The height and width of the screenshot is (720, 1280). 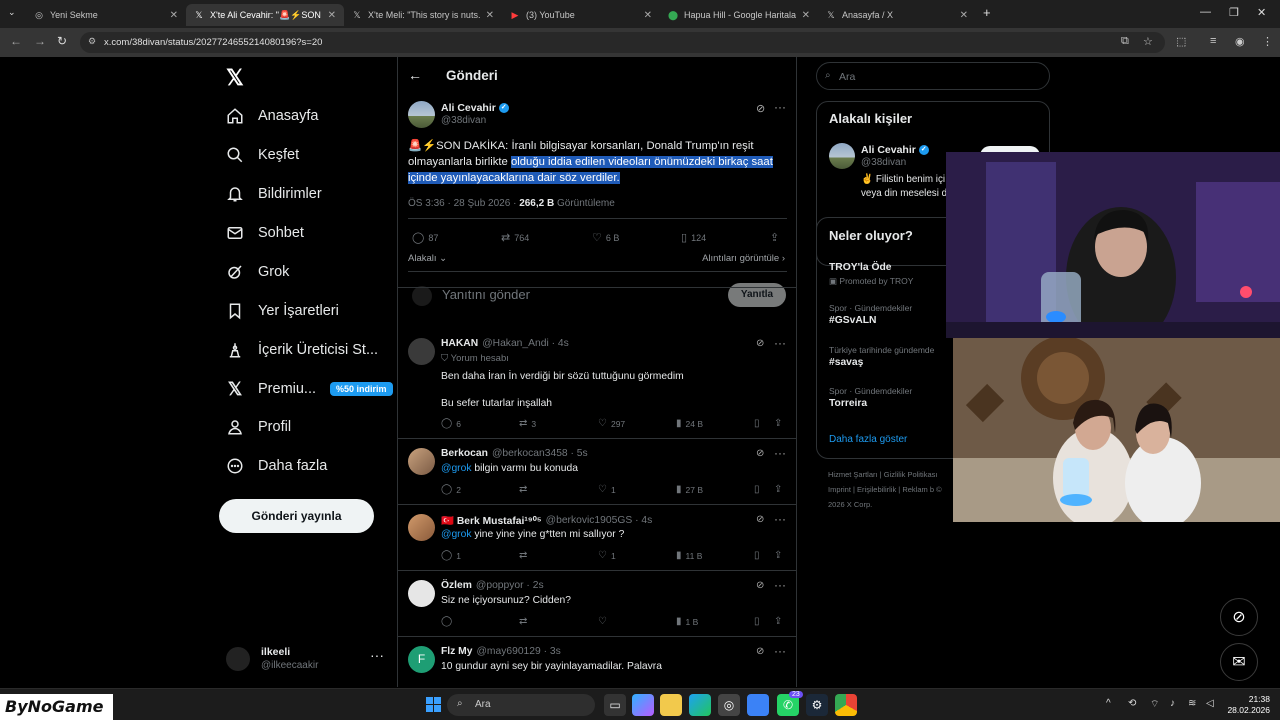 I want to click on tab-youtube: ▶ (3) YouTube ✕, so click(x=581, y=15).